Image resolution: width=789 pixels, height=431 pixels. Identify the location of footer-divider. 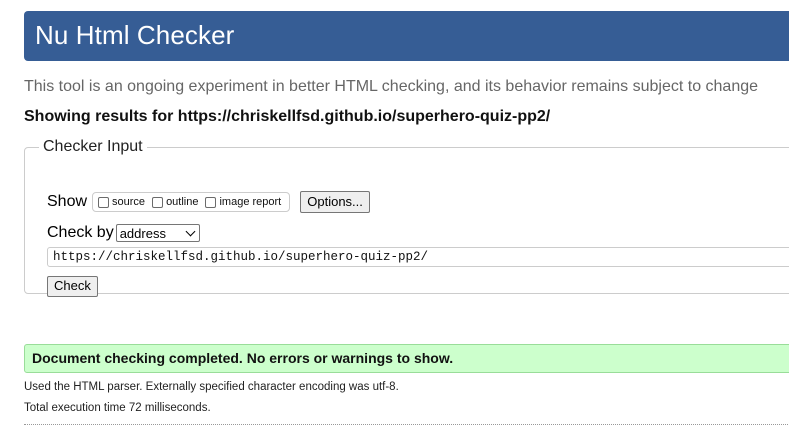
(406, 424).